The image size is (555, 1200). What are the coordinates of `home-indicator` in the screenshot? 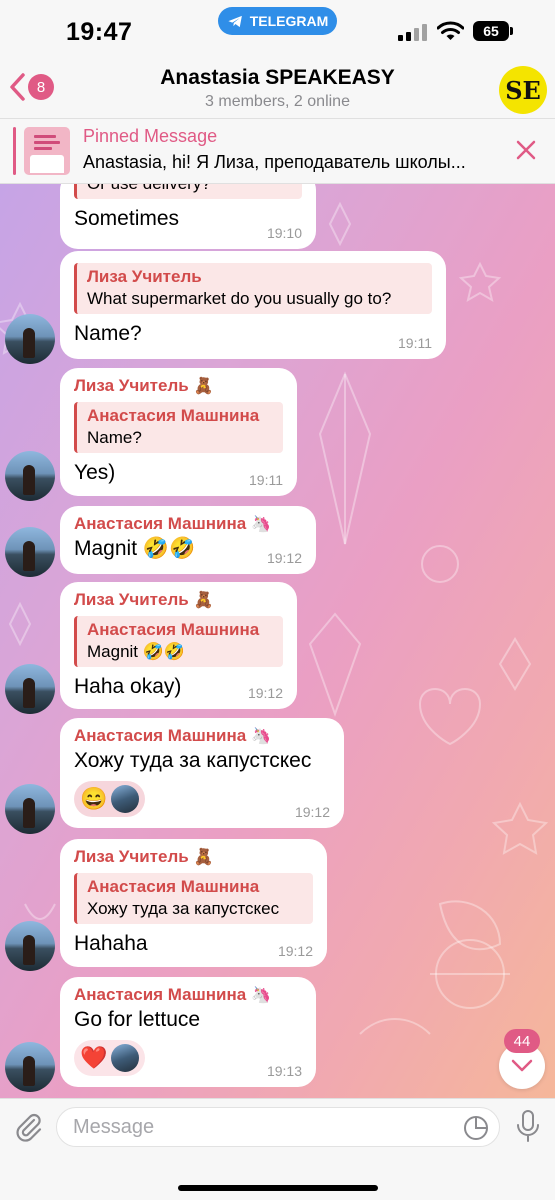 It's located at (278, 1188).